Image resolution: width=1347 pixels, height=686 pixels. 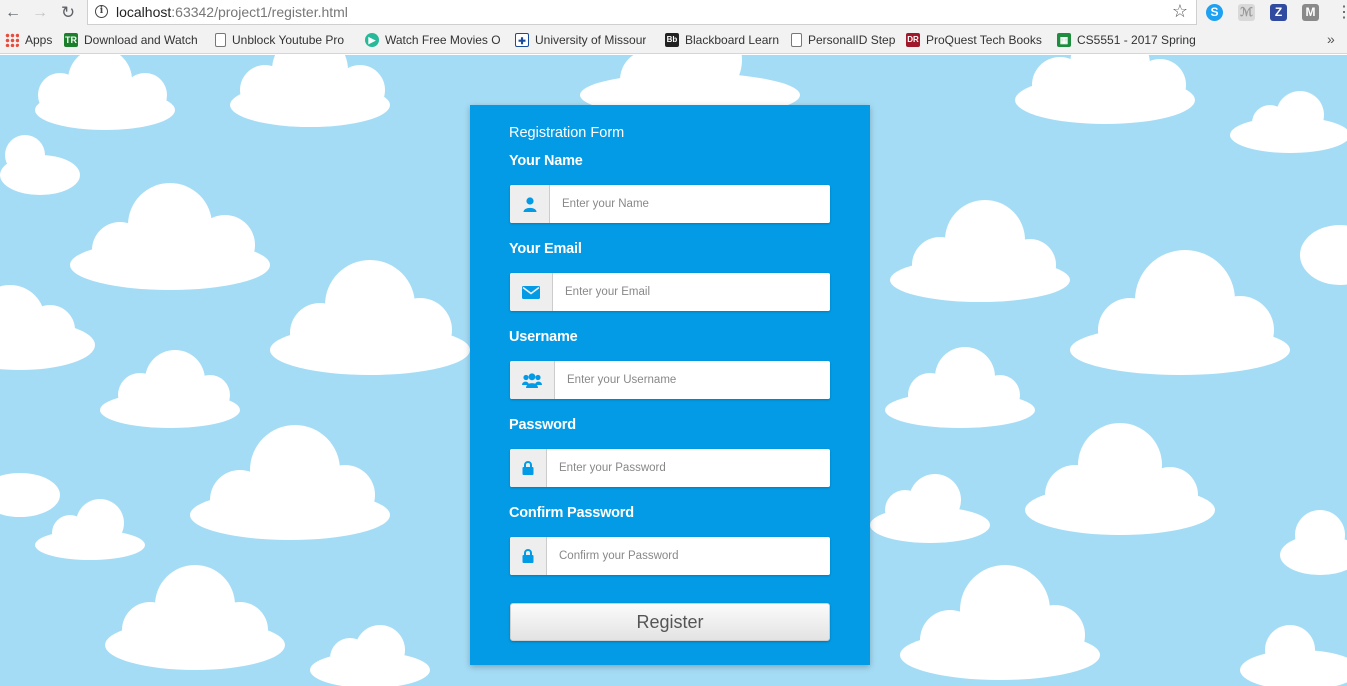 What do you see at coordinates (543, 337) in the screenshot?
I see `username-label: Username` at bounding box center [543, 337].